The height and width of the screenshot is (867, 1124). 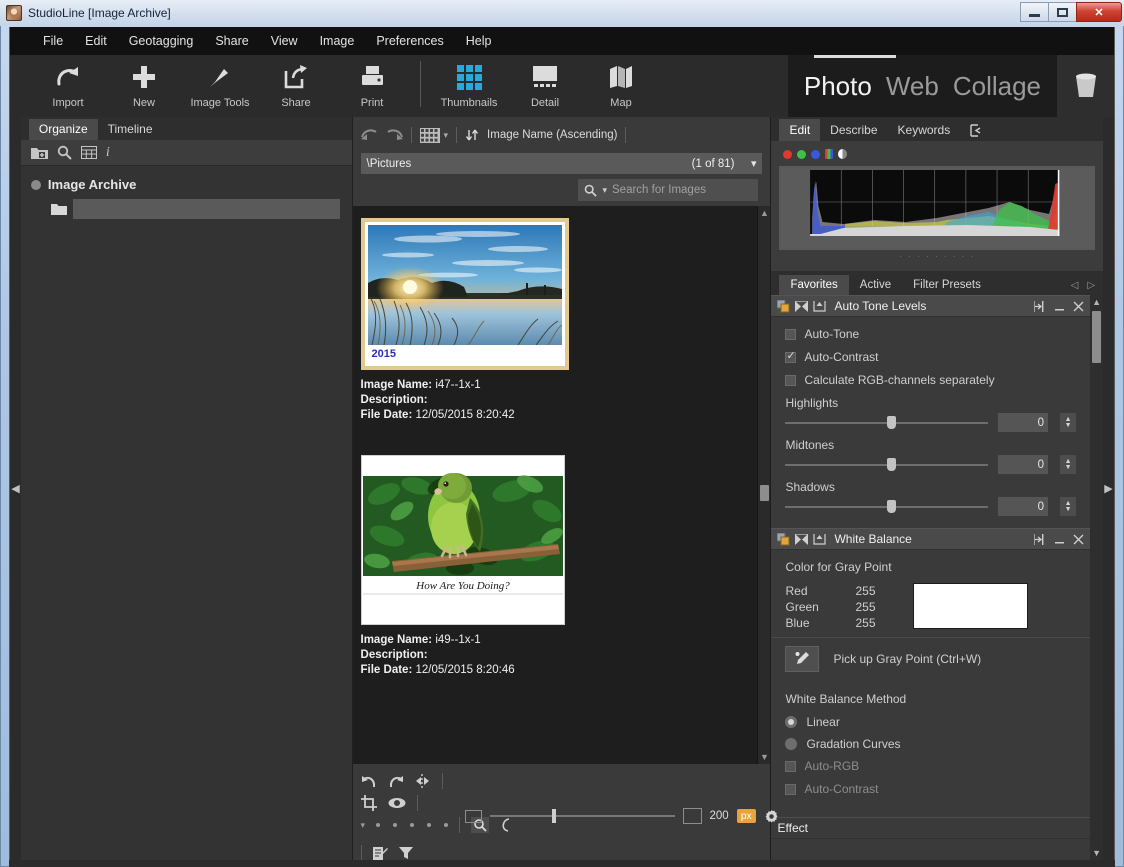 What do you see at coordinates (423, 781) in the screenshot?
I see `compare-icon` at bounding box center [423, 781].